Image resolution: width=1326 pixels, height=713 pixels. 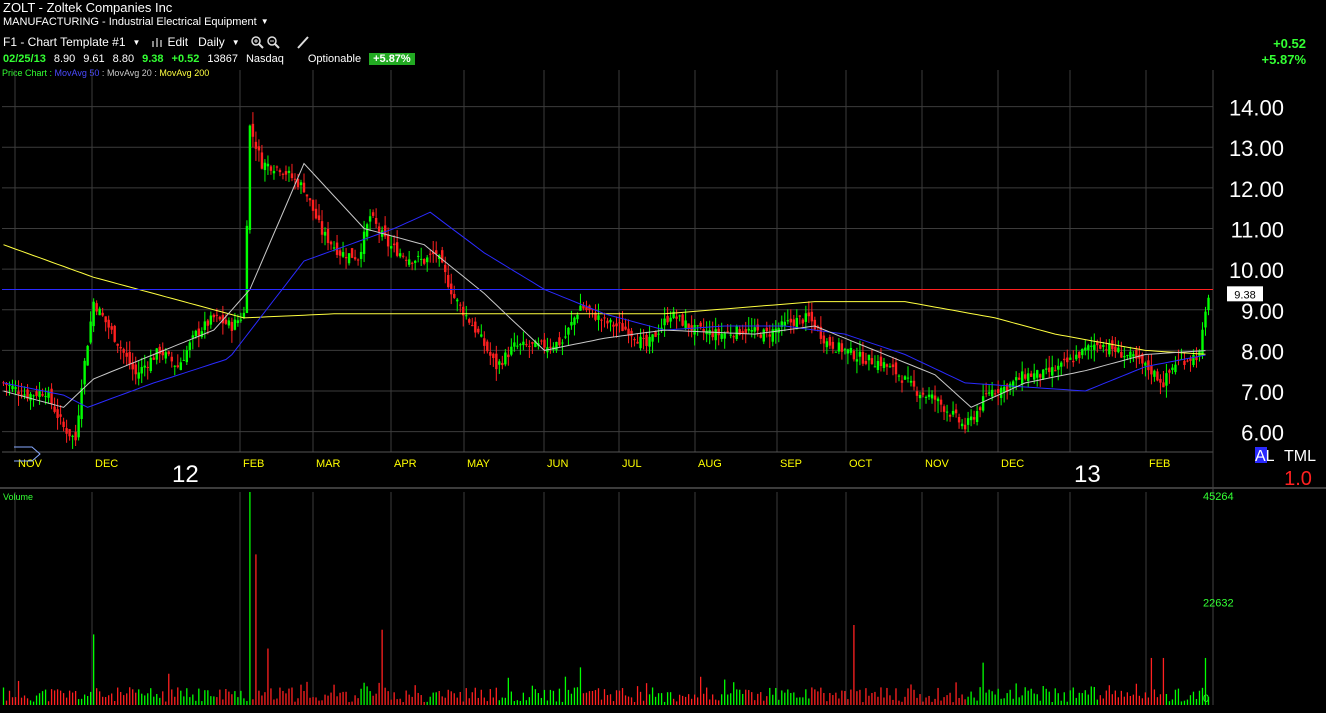 I want to click on month-label: DEC, so click(x=106, y=464).